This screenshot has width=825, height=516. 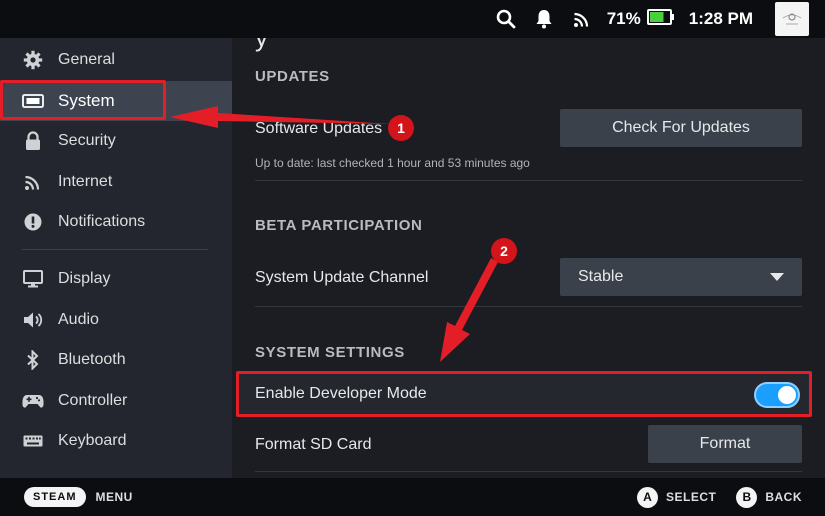 I want to click on b-button-icon: B, so click(x=747, y=497).